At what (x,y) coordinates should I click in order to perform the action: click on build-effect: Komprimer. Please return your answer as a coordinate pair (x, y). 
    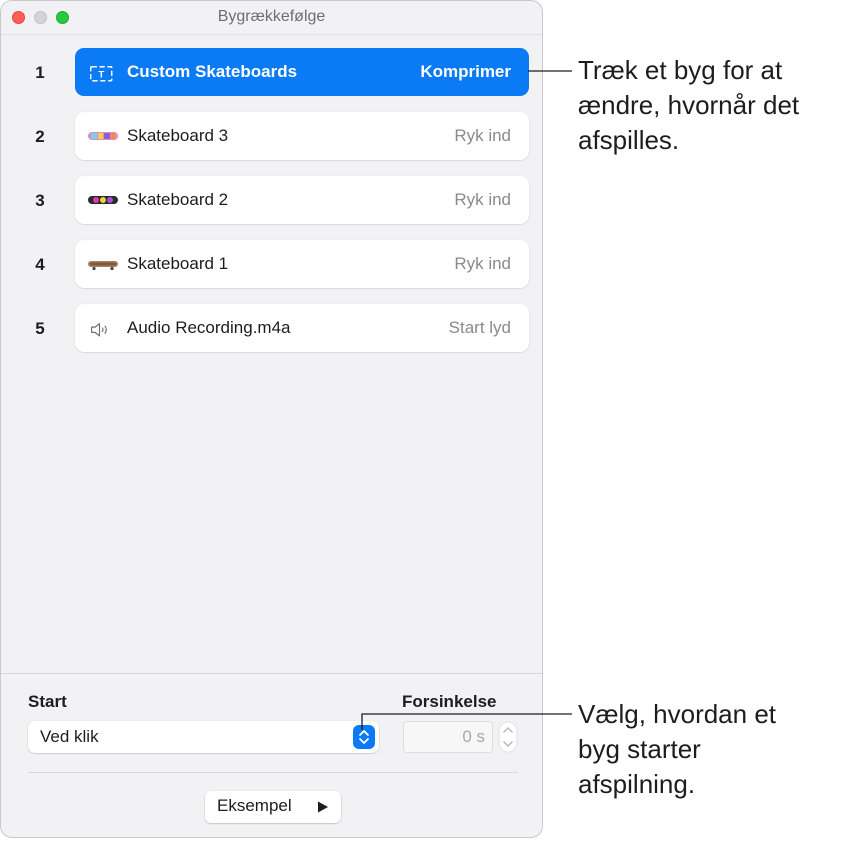
    Looking at the image, I should click on (465, 71).